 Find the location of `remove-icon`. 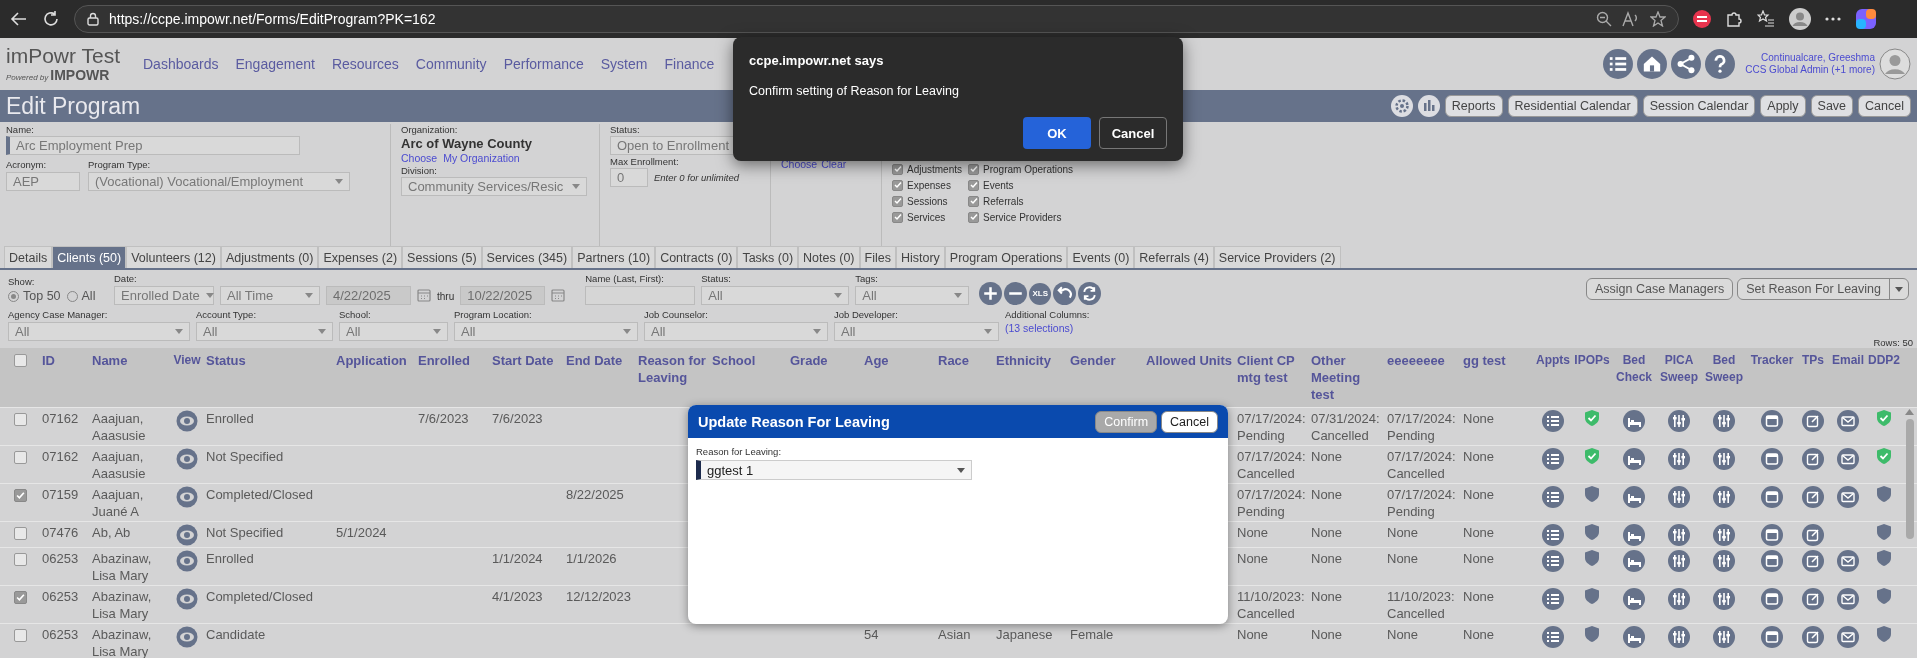

remove-icon is located at coordinates (1016, 293).